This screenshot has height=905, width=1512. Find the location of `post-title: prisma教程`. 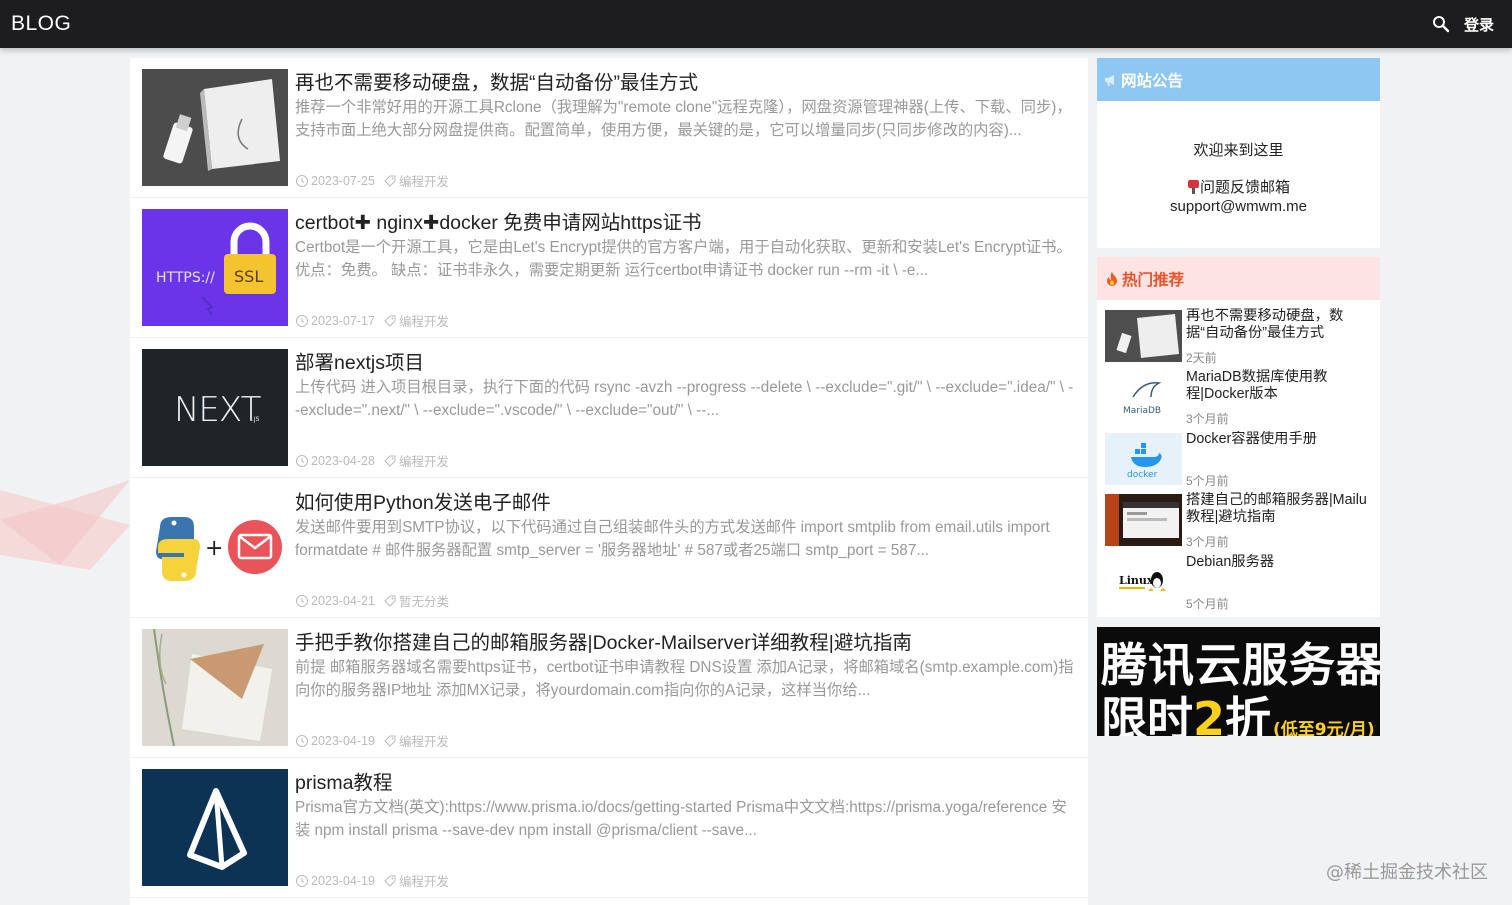

post-title: prisma教程 is located at coordinates (685, 780).